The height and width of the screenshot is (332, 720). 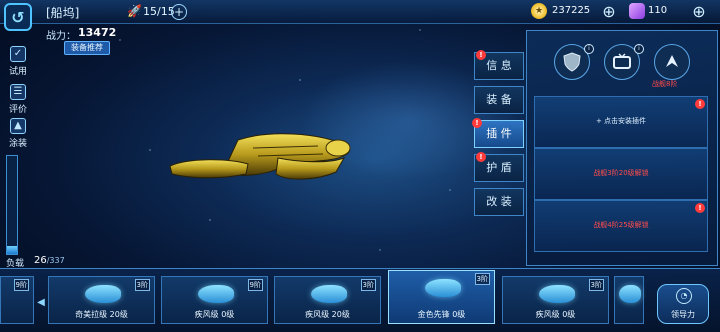 What do you see at coordinates (134, 11) in the screenshot?
I see `rocket-icon: 🚀` at bounding box center [134, 11].